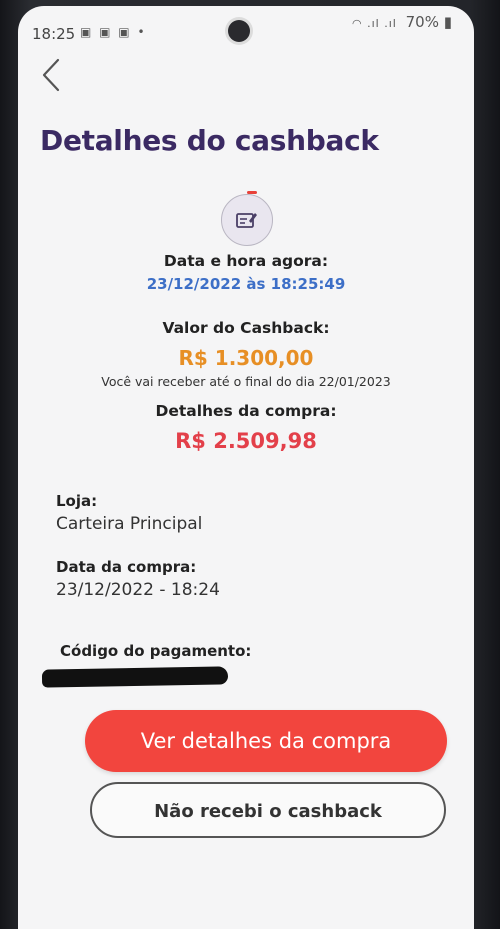 The width and height of the screenshot is (500, 929). I want to click on chevron-left-icon, so click(51, 75).